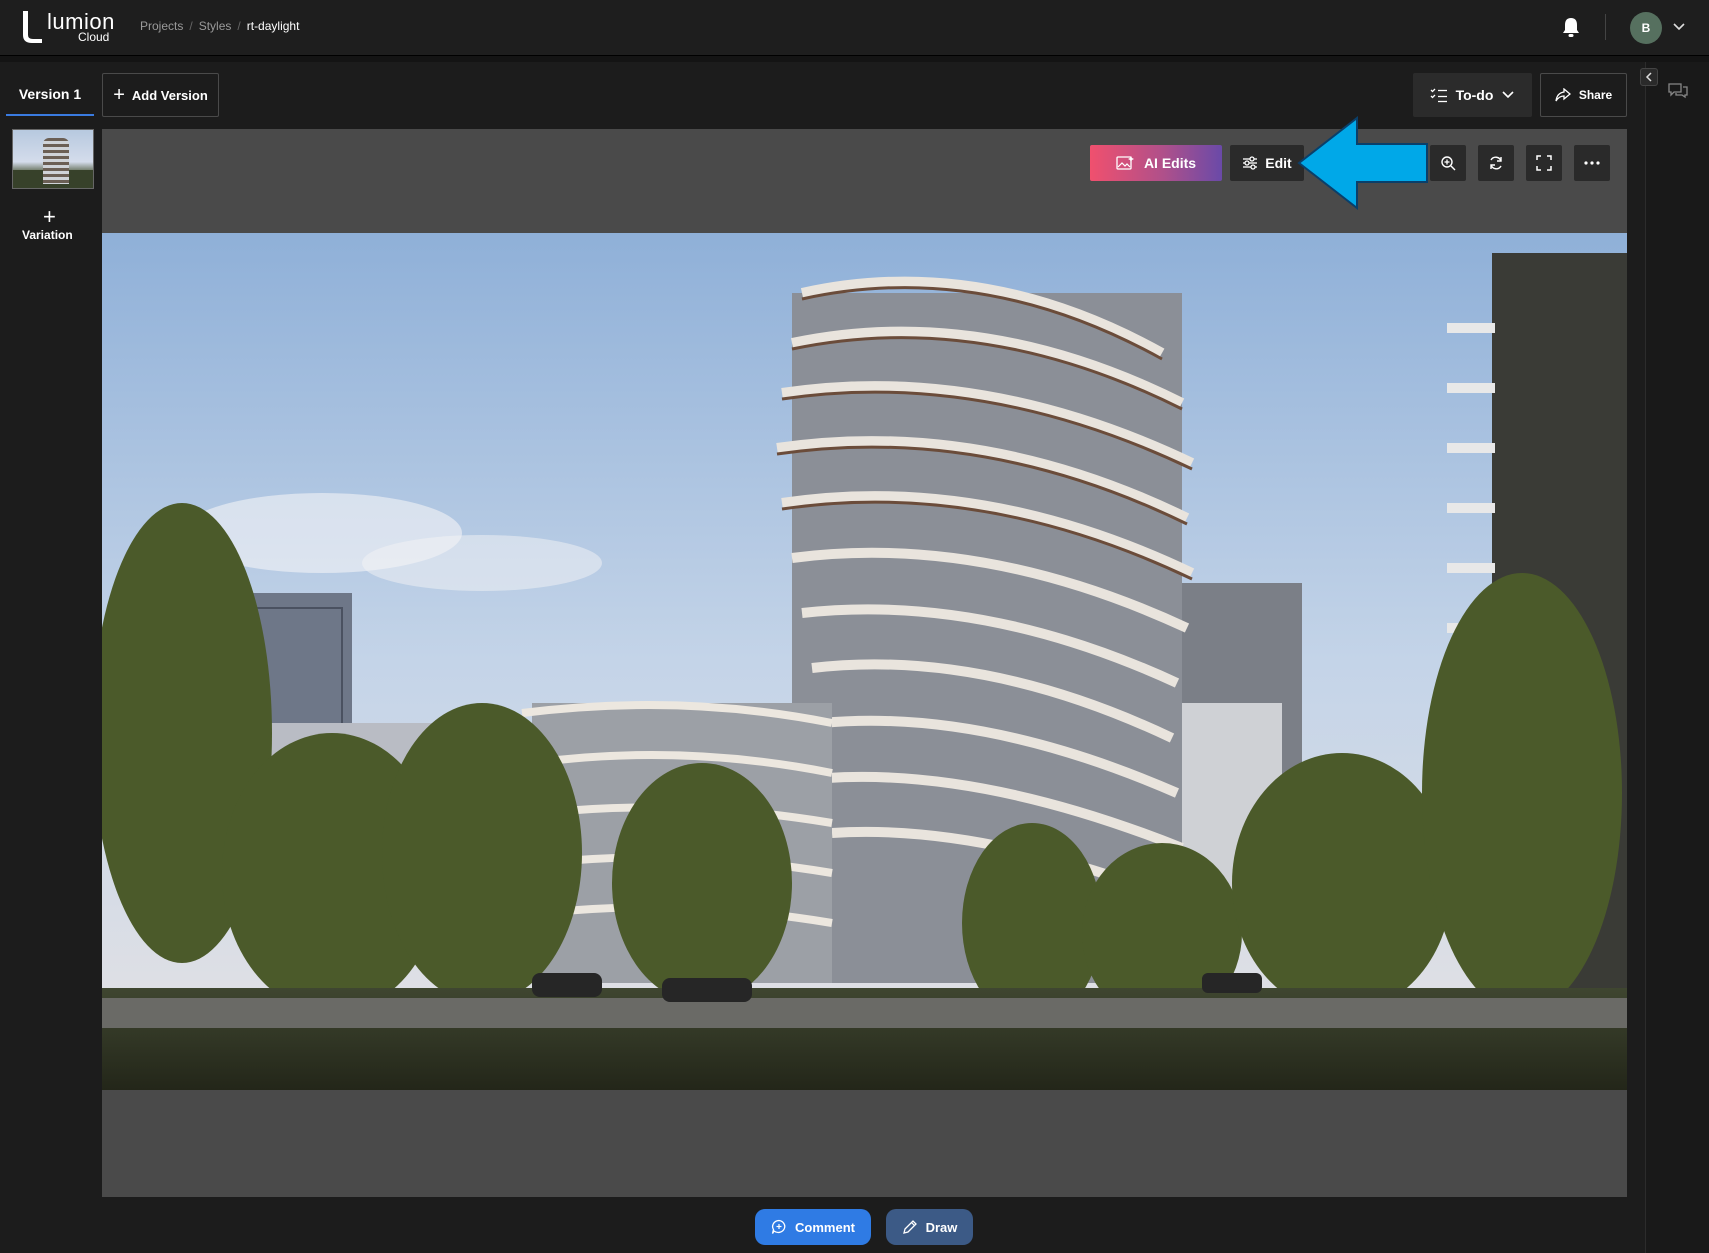 The image size is (1709, 1253). I want to click on breadcrumb-styles: Styles, so click(215, 26).